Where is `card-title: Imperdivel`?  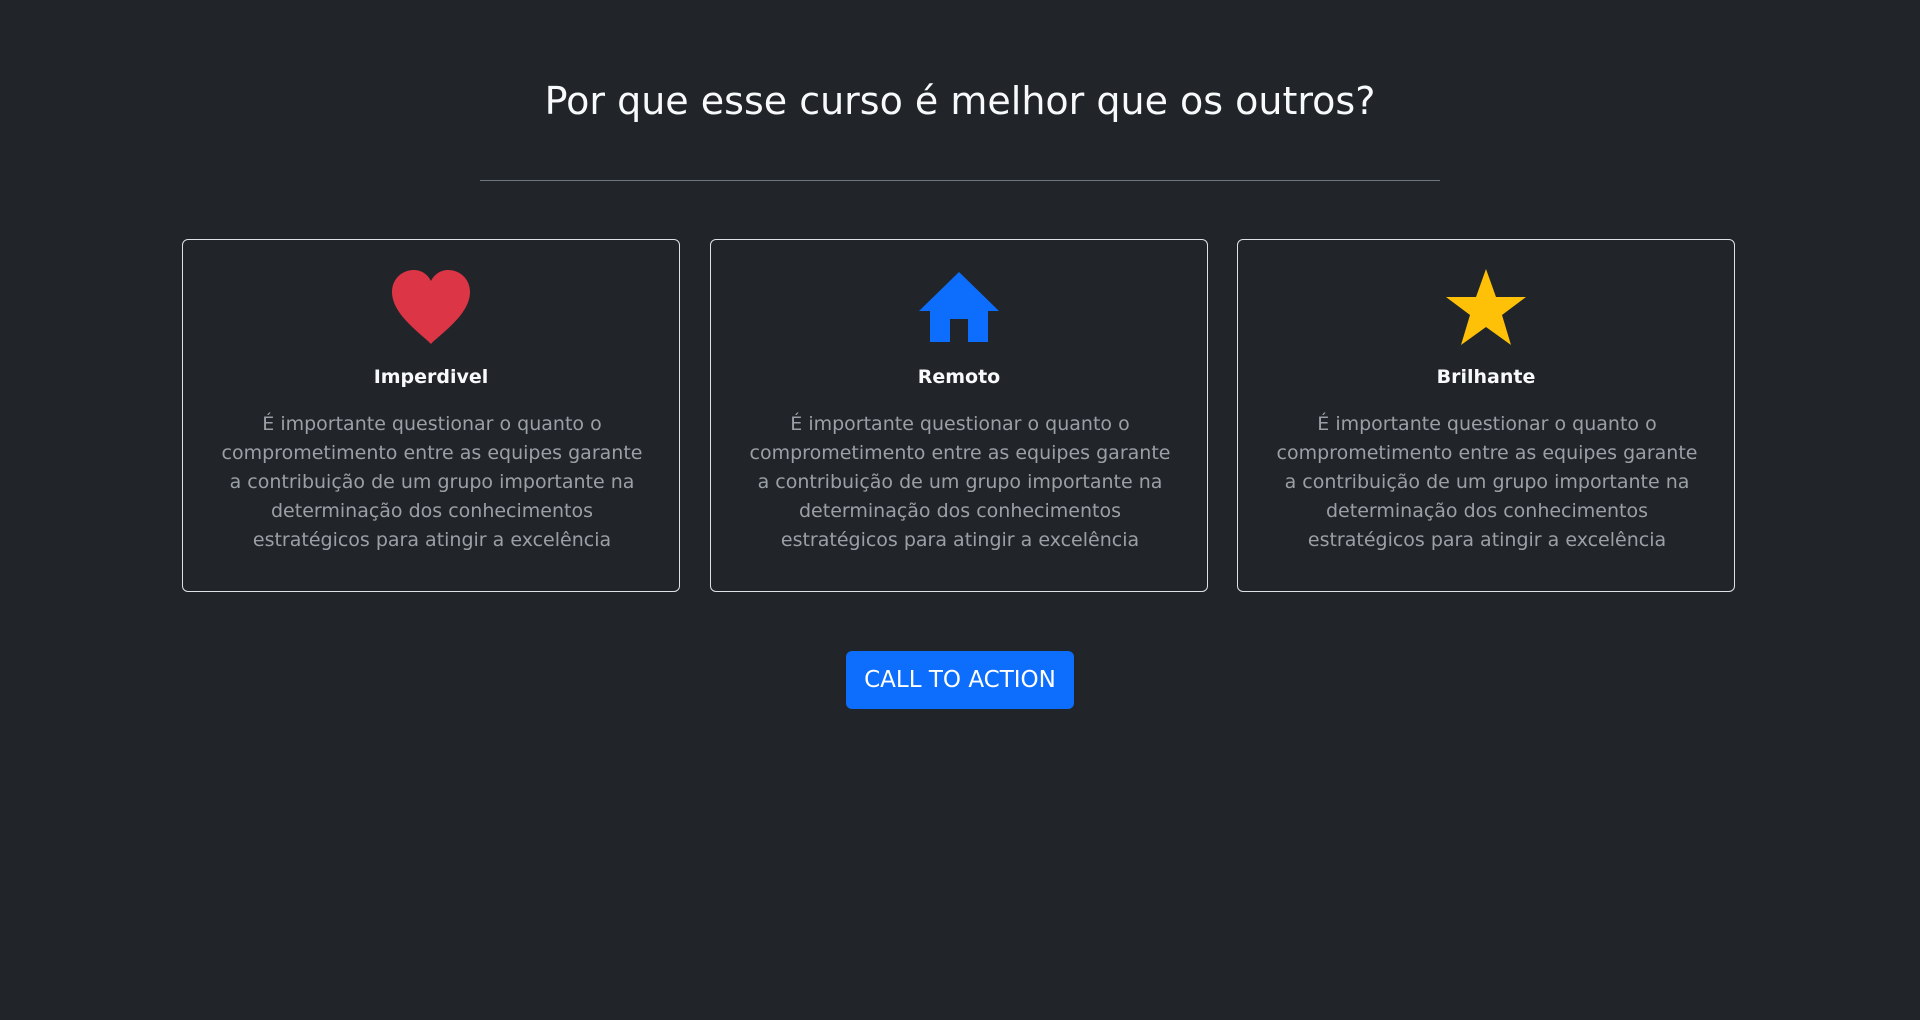 card-title: Imperdivel is located at coordinates (431, 377).